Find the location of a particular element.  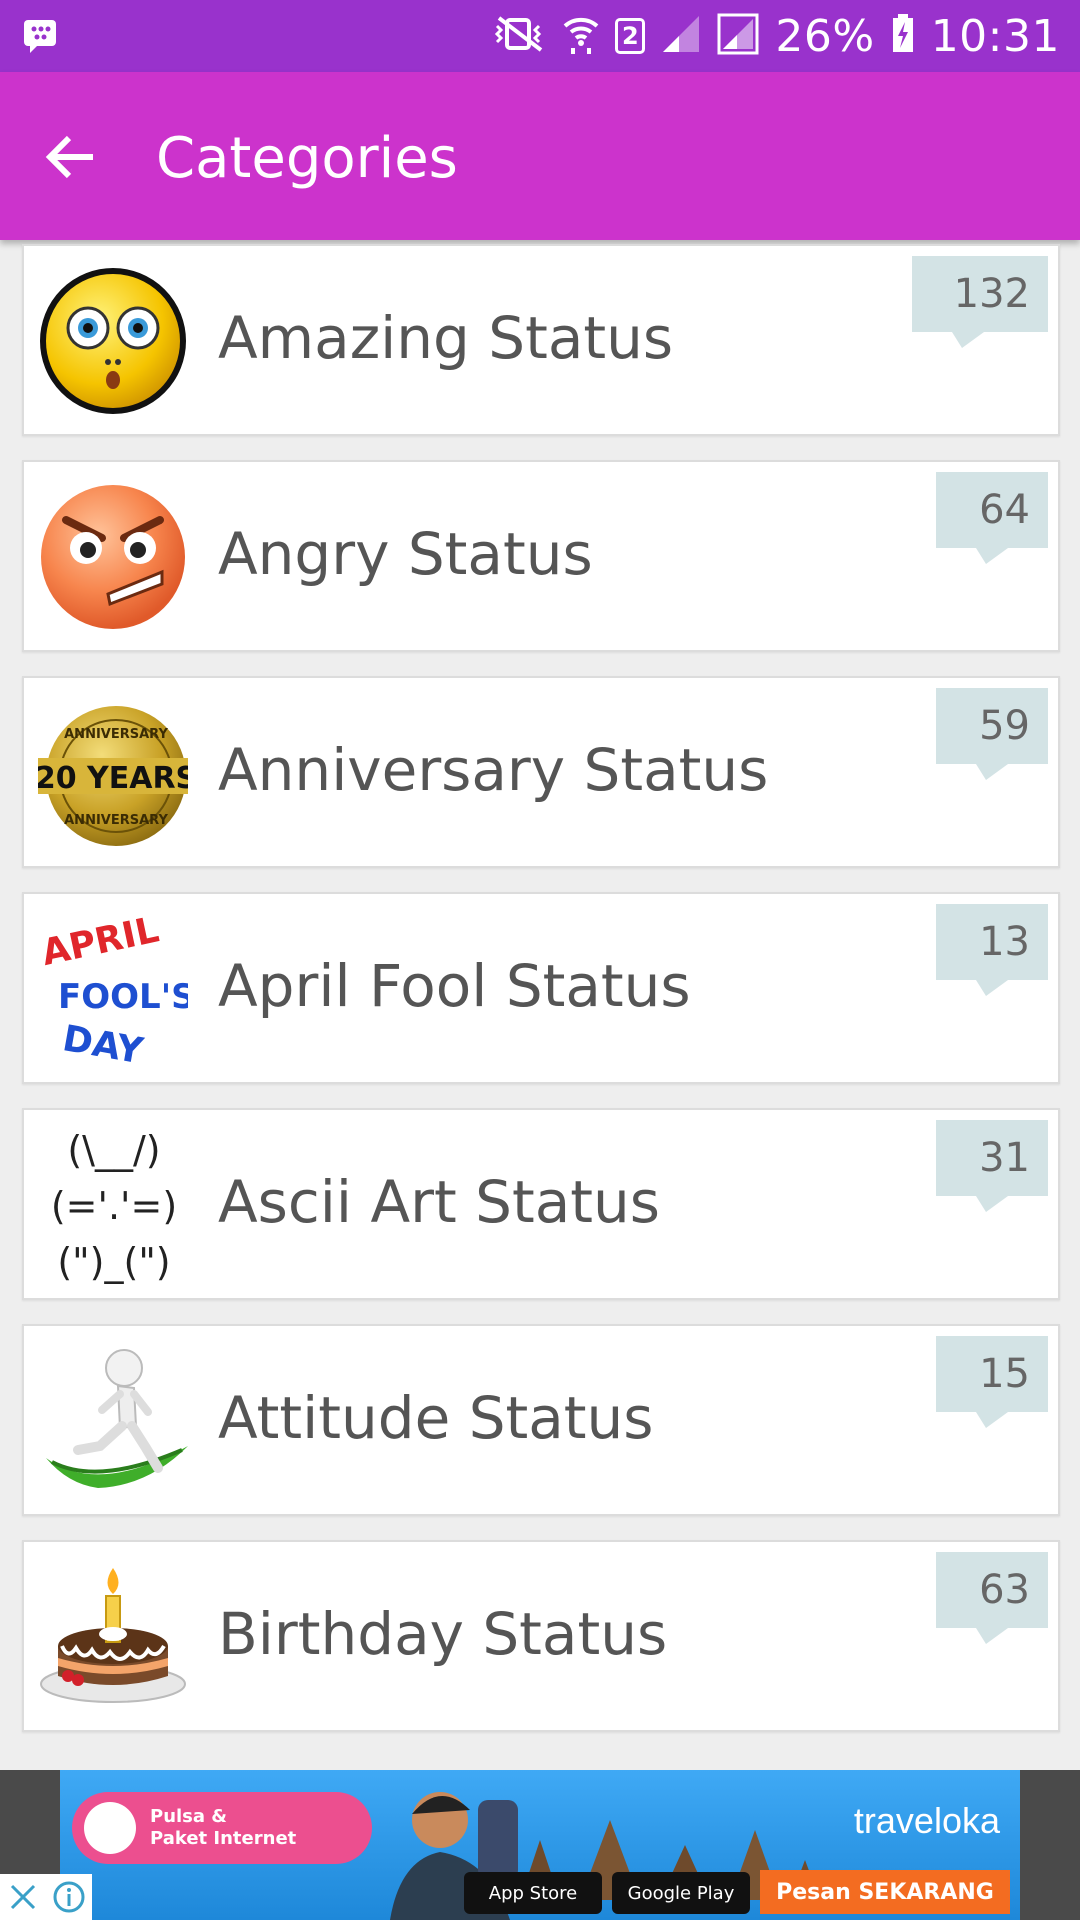

clock: 10:31 is located at coordinates (995, 36).